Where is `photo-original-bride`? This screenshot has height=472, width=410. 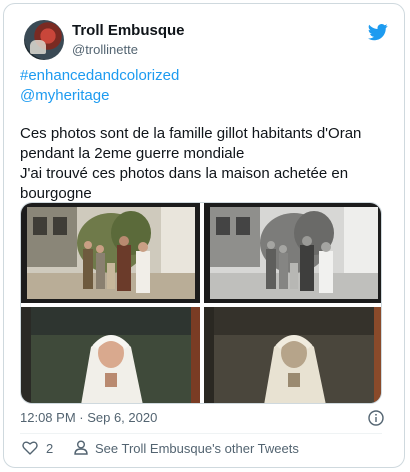
photo-original-bride is located at coordinates (293, 355).